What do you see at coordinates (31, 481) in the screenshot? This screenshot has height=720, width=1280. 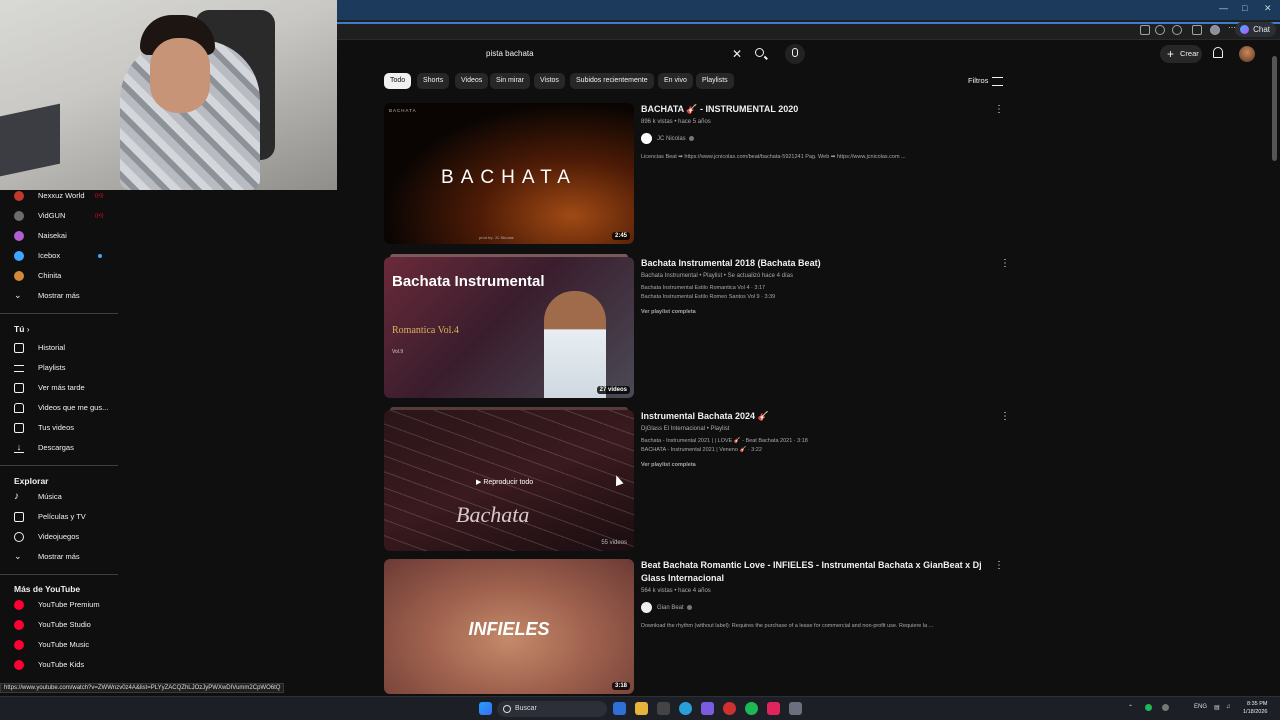 I see `sidebar-section-explore: Explorar` at bounding box center [31, 481].